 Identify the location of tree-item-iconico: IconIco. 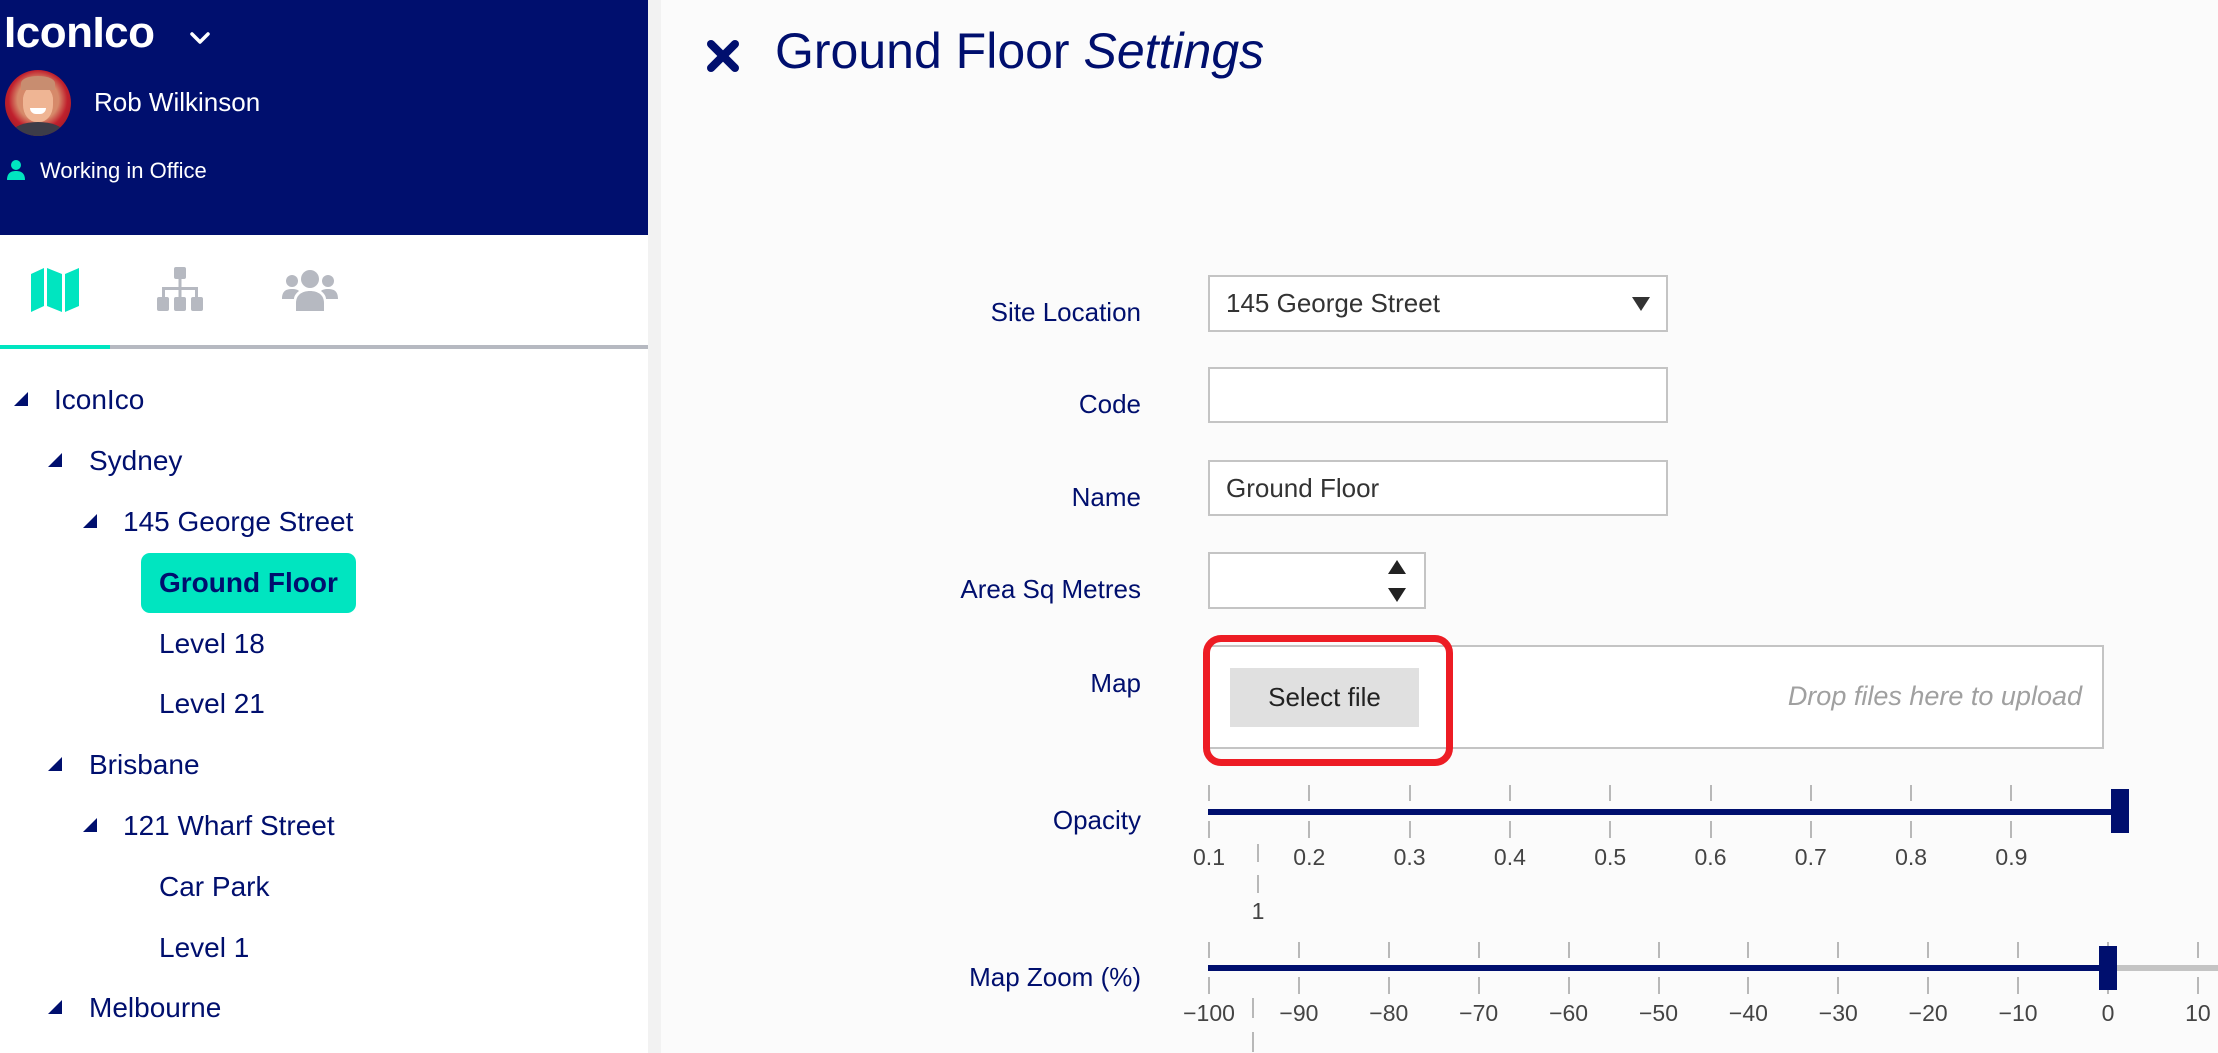
(99, 400).